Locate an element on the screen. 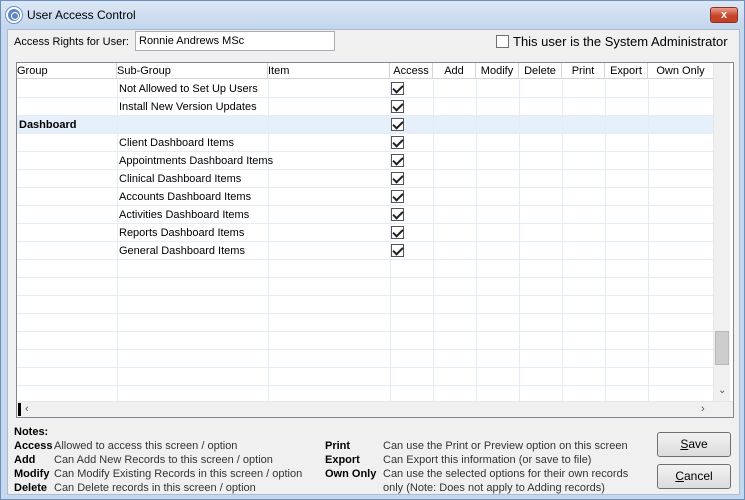 The height and width of the screenshot is (500, 745). column-header-item: Item is located at coordinates (329, 71).